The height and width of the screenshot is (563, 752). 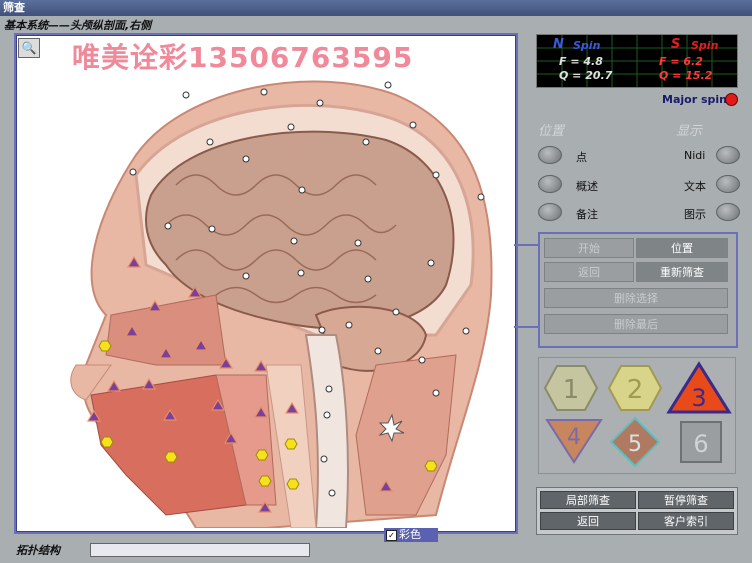 What do you see at coordinates (526, 245) in the screenshot?
I see `panel-connector-top` at bounding box center [526, 245].